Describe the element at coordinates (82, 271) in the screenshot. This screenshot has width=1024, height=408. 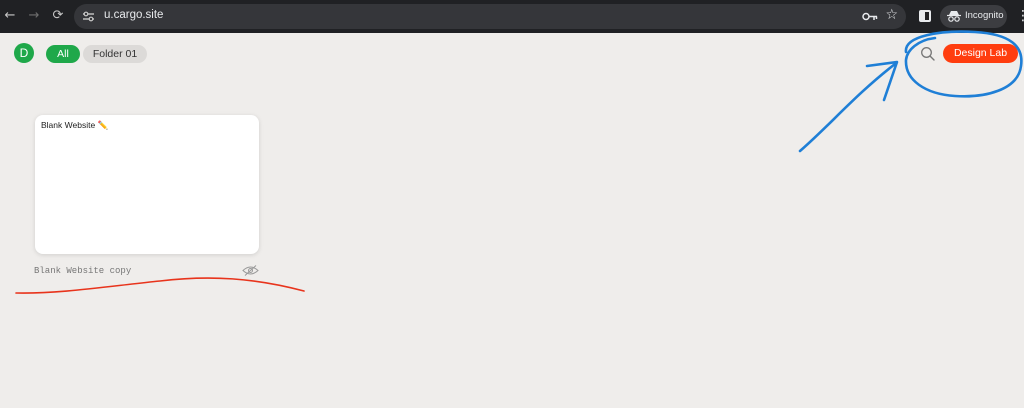
I see `site-name-label: Blank Website copy` at that location.